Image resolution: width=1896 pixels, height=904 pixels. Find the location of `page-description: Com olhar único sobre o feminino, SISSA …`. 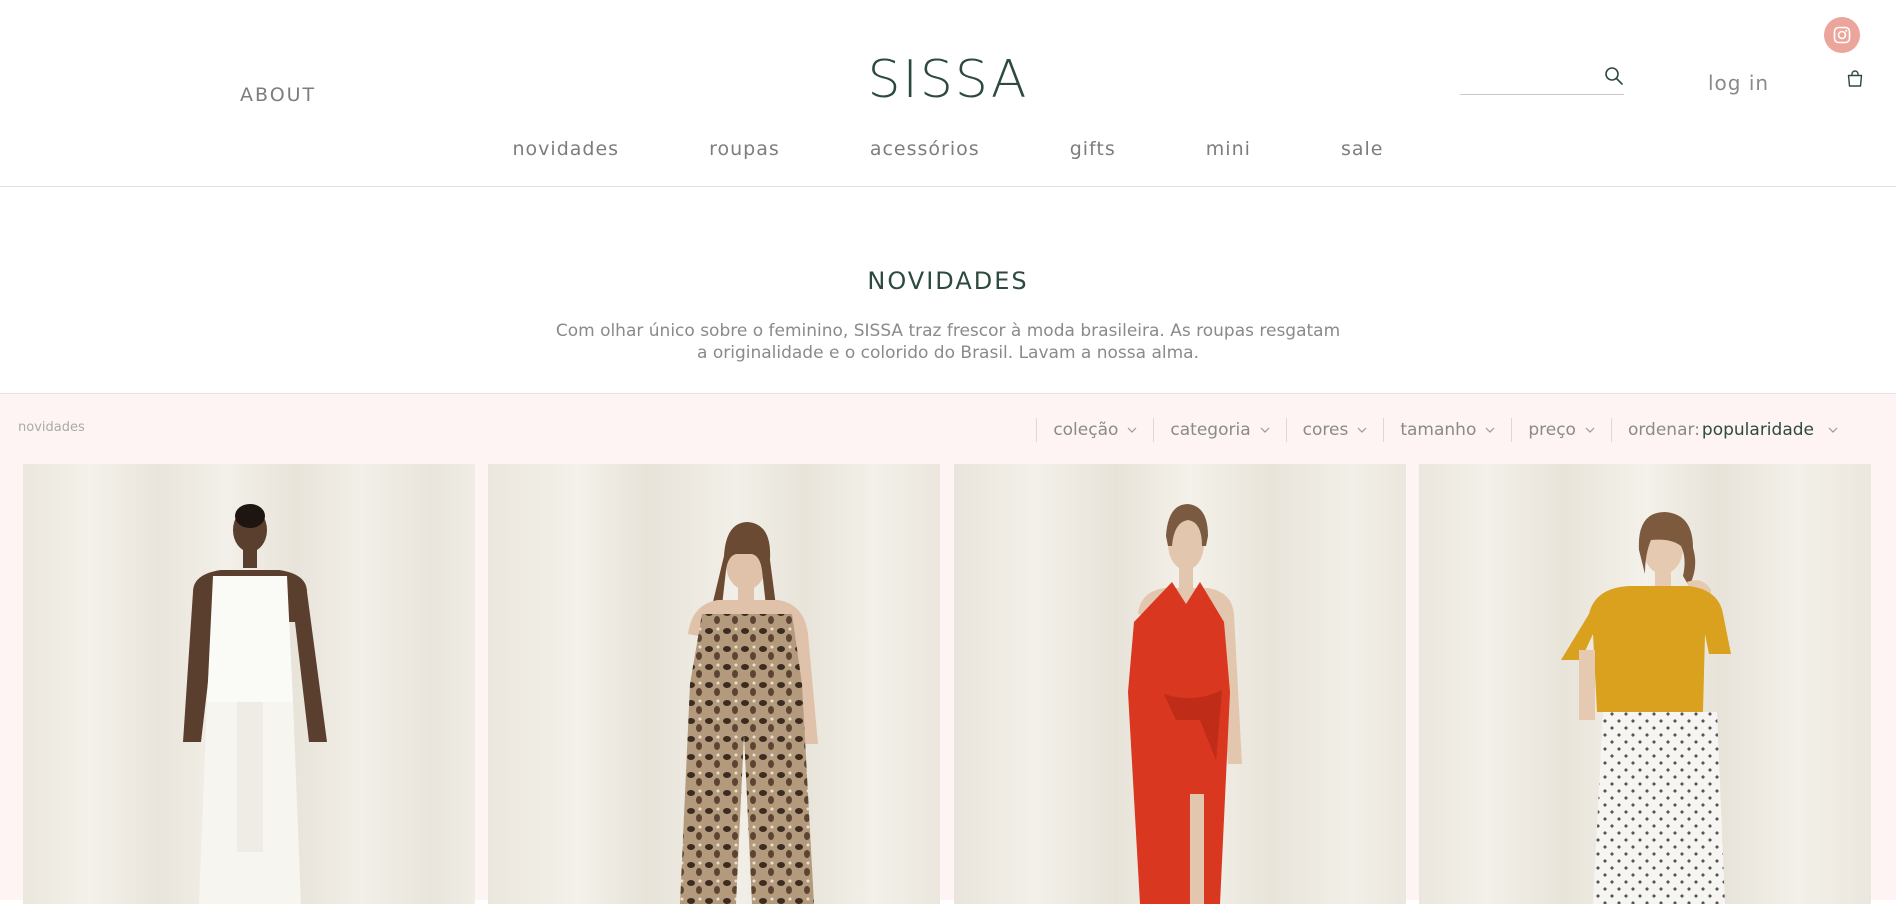

page-description: Com olhar único sobre o feminino, SISSA … is located at coordinates (948, 342).